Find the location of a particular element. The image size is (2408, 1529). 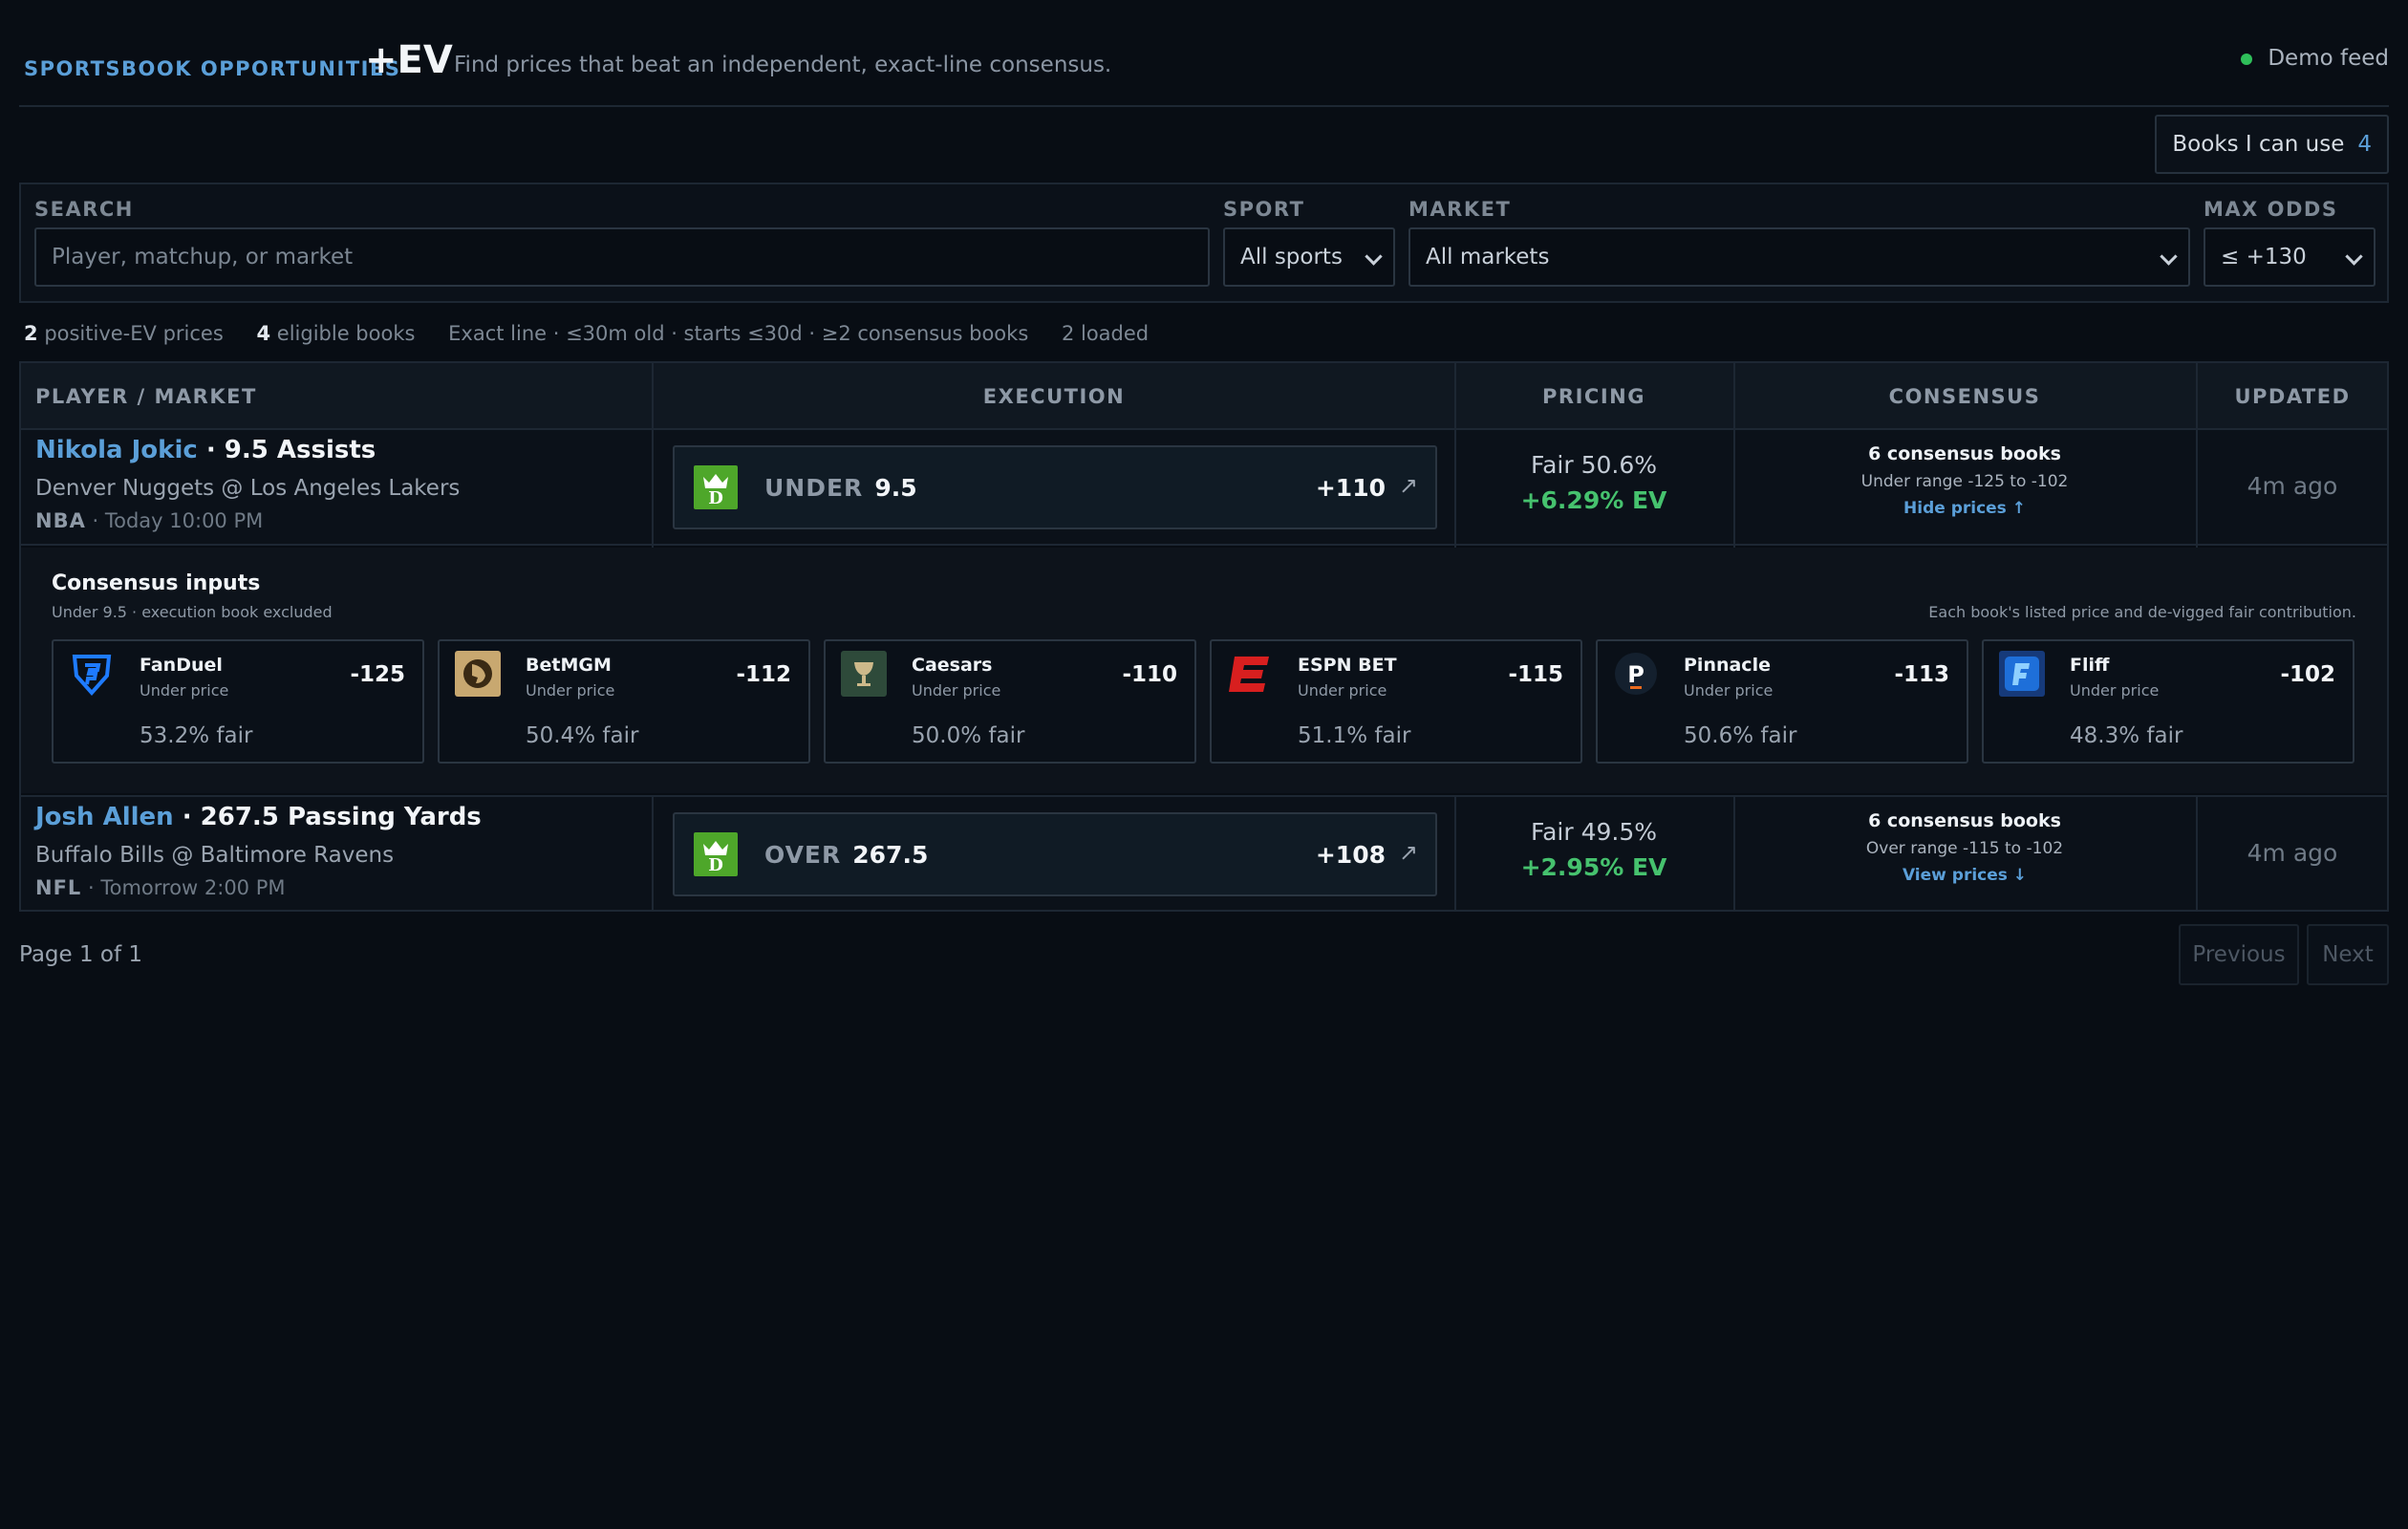

books-i-can-use-button: Books I can use 4 is located at coordinates (2272, 144).